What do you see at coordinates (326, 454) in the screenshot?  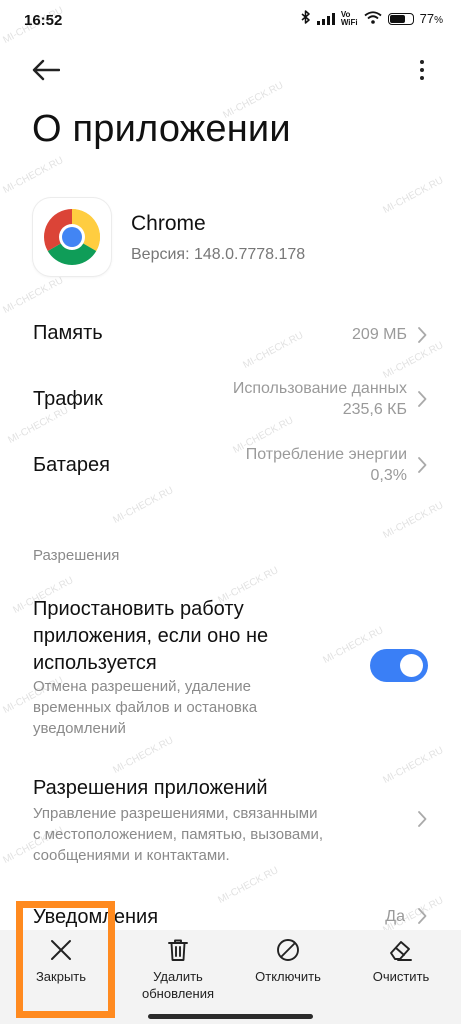 I see `battery-value-title: Потребление энергии` at bounding box center [326, 454].